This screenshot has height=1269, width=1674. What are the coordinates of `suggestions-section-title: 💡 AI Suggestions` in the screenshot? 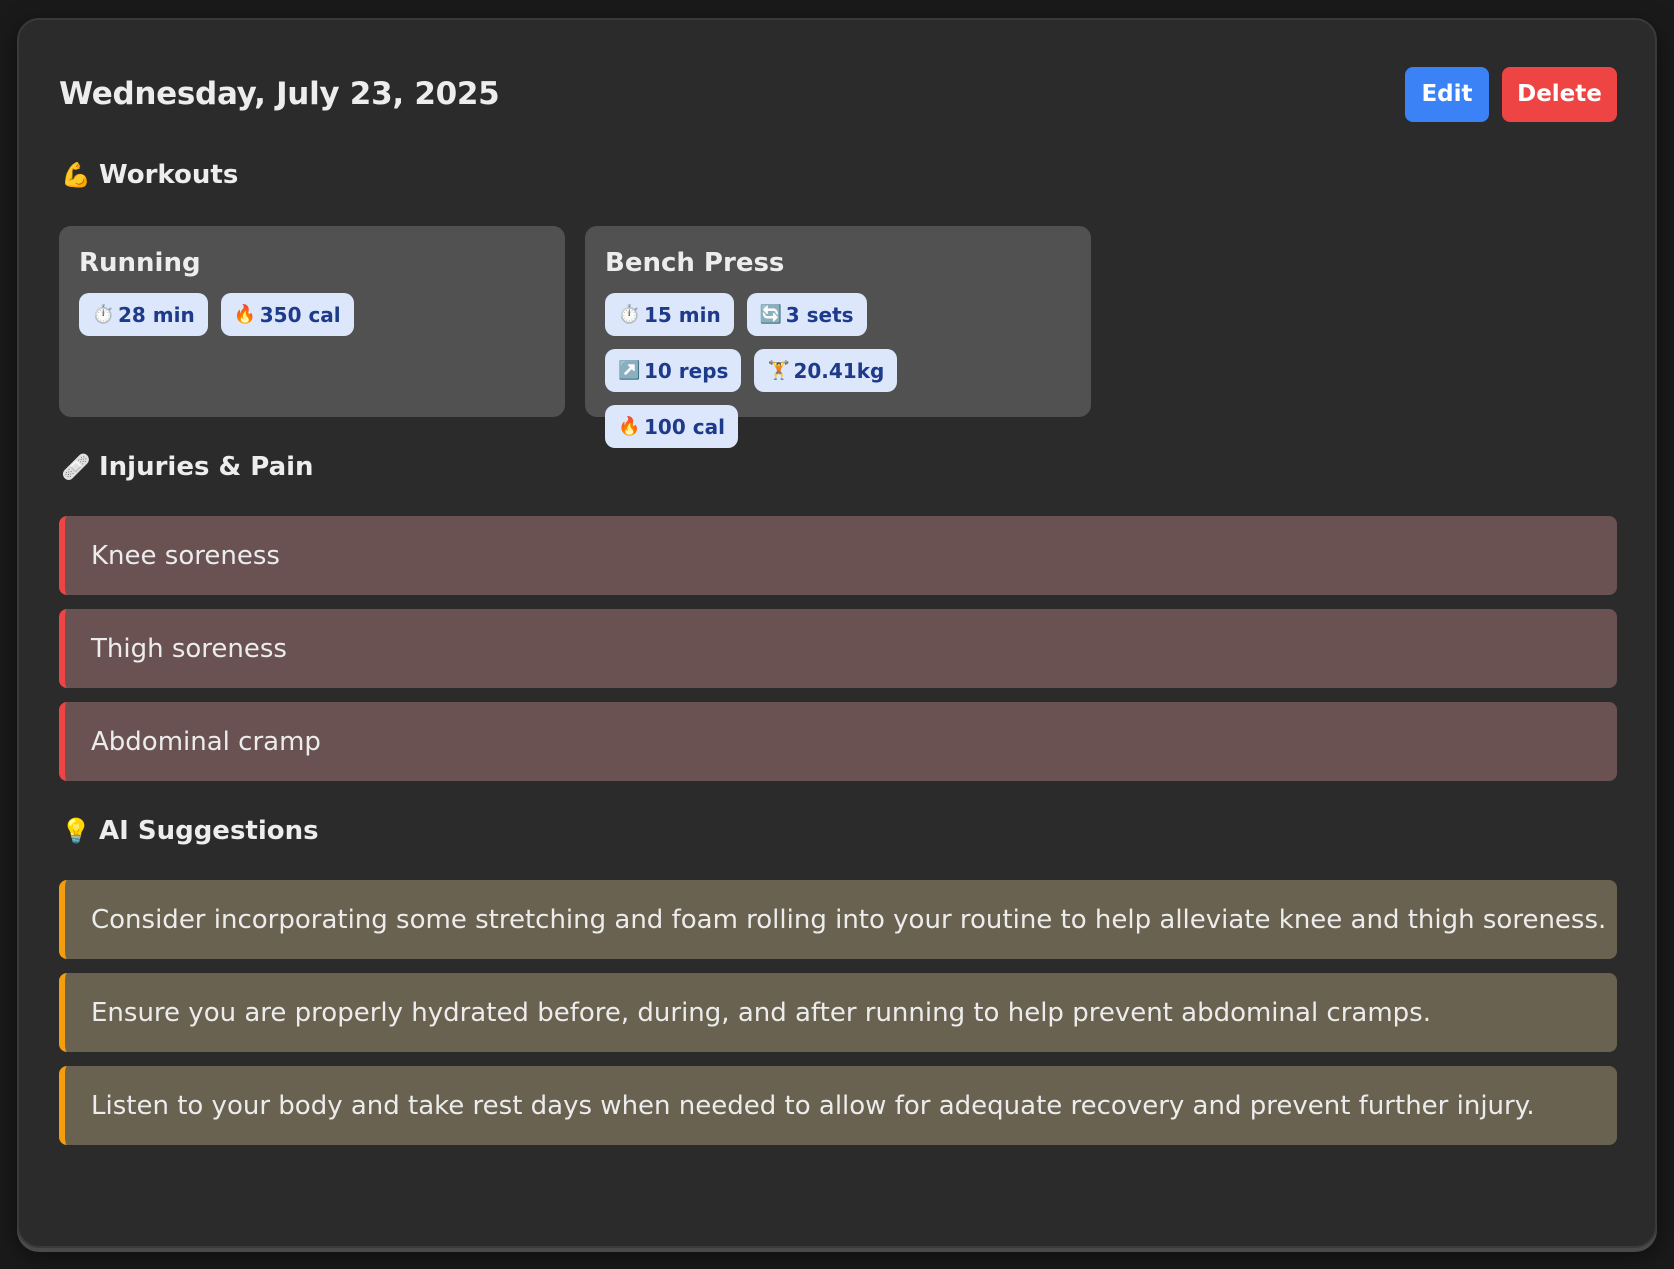 It's located at (190, 831).